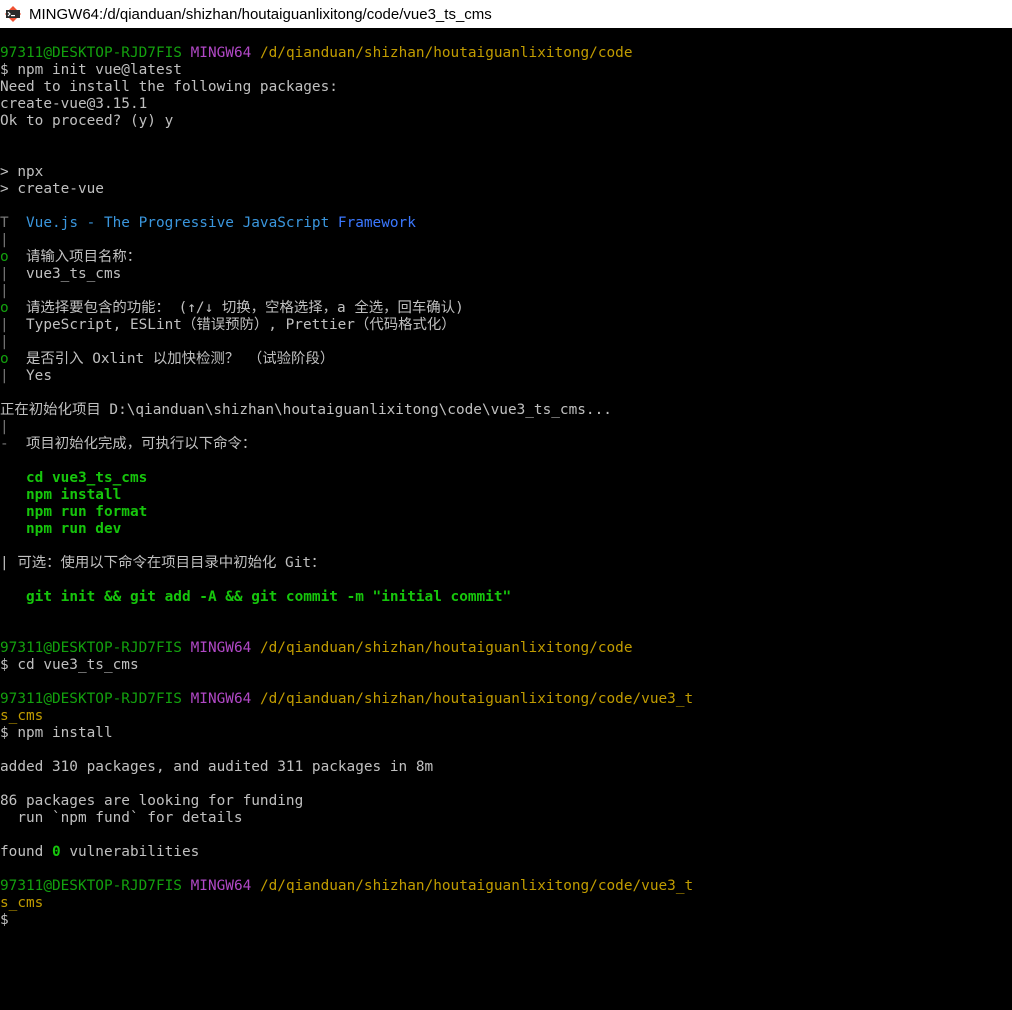 The height and width of the screenshot is (1010, 1012). Describe the element at coordinates (26, 852) in the screenshot. I see `vuln-prefix: found` at that location.